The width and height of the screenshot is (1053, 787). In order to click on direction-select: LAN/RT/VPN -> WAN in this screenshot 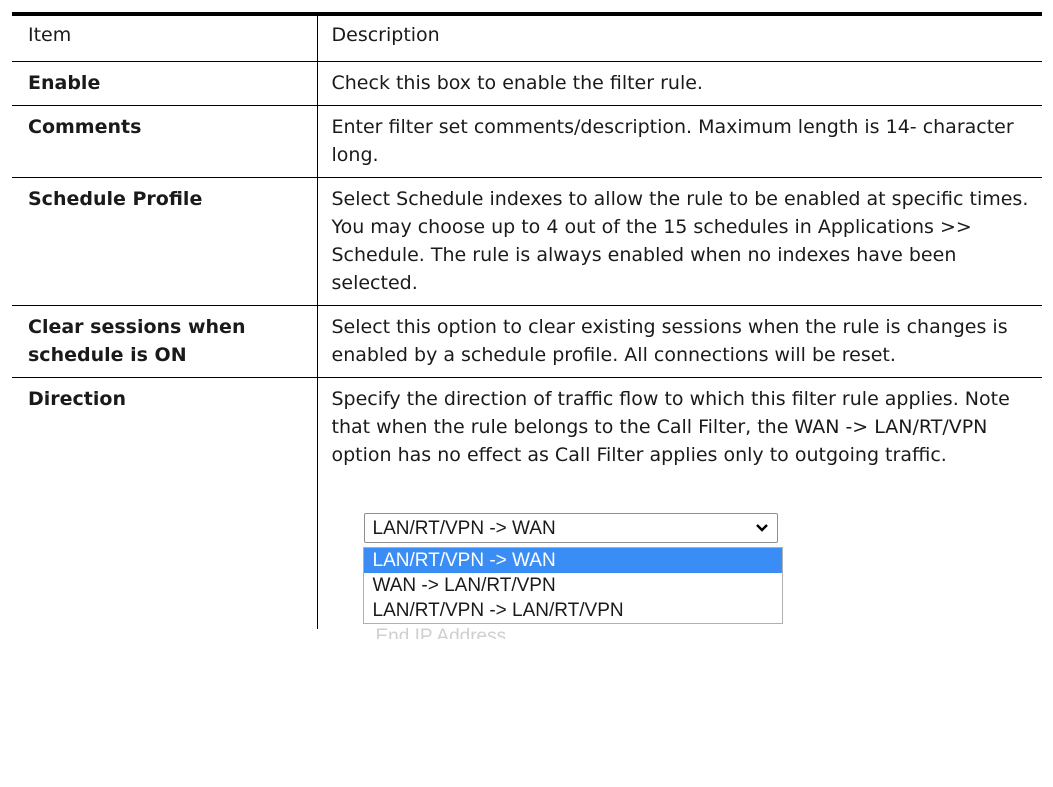, I will do `click(570, 528)`.